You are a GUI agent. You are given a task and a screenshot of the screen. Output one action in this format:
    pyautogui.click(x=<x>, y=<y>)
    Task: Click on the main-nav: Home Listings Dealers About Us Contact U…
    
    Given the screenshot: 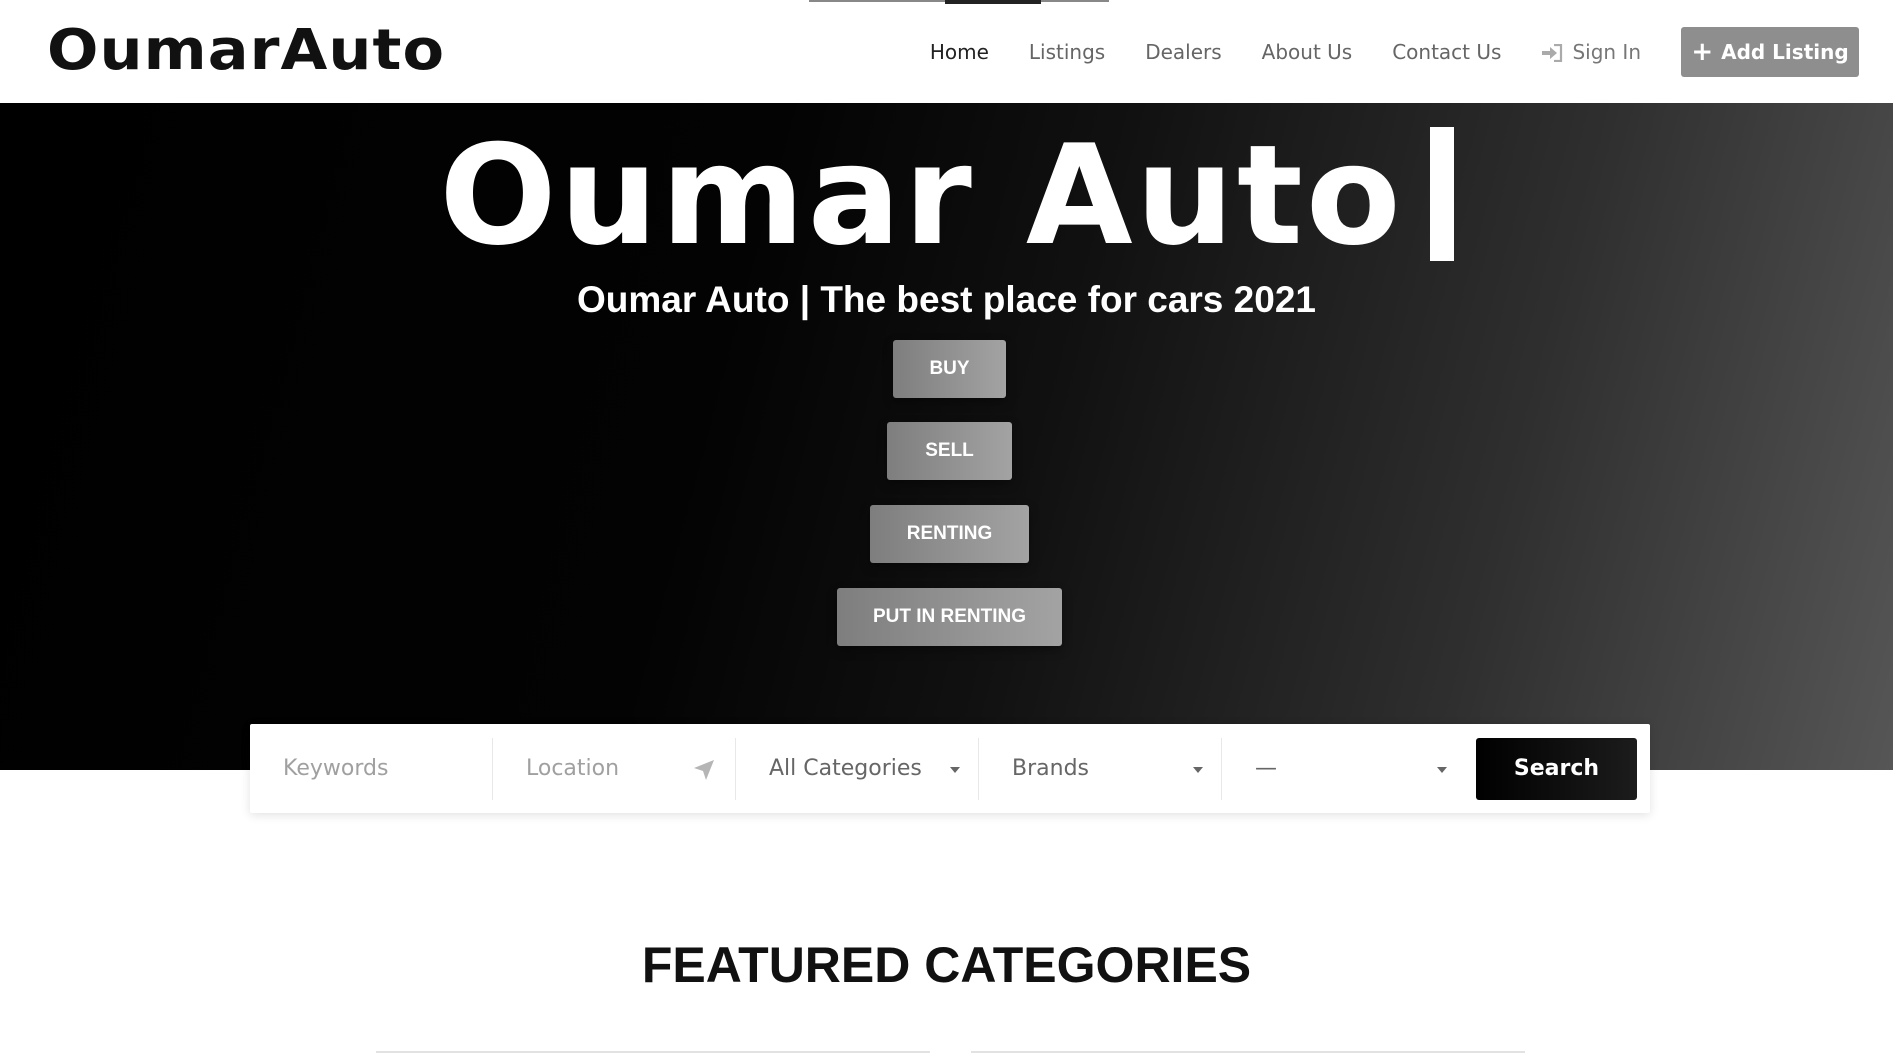 What is the action you would take?
    pyautogui.click(x=1411, y=51)
    